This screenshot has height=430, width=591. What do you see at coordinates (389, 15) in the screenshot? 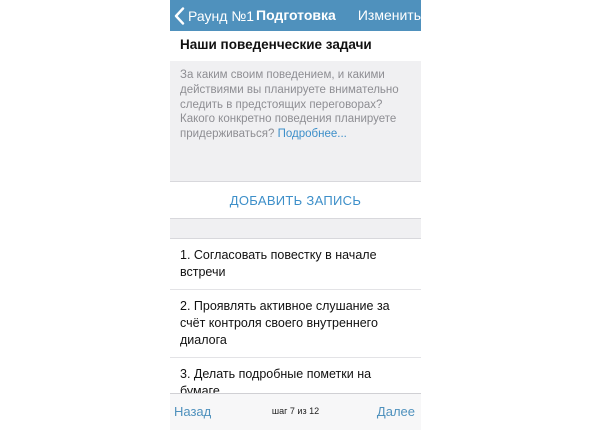
I see `edit-button: Изменить` at bounding box center [389, 15].